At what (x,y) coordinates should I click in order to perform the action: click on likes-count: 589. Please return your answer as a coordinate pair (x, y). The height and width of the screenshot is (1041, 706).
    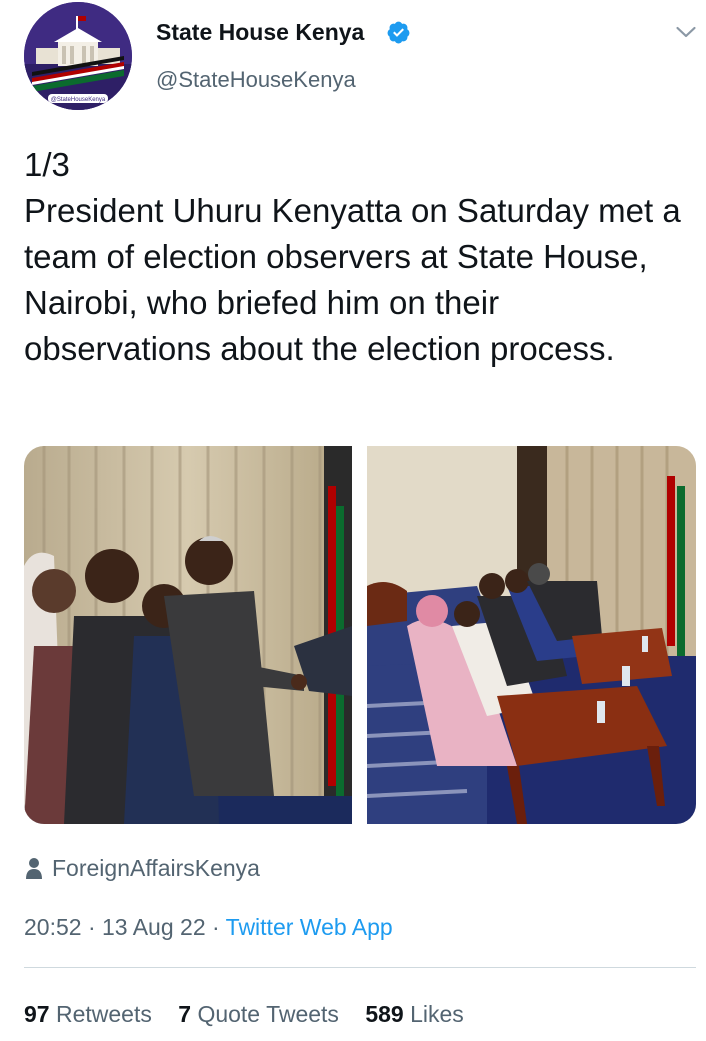
    Looking at the image, I should click on (384, 1014).